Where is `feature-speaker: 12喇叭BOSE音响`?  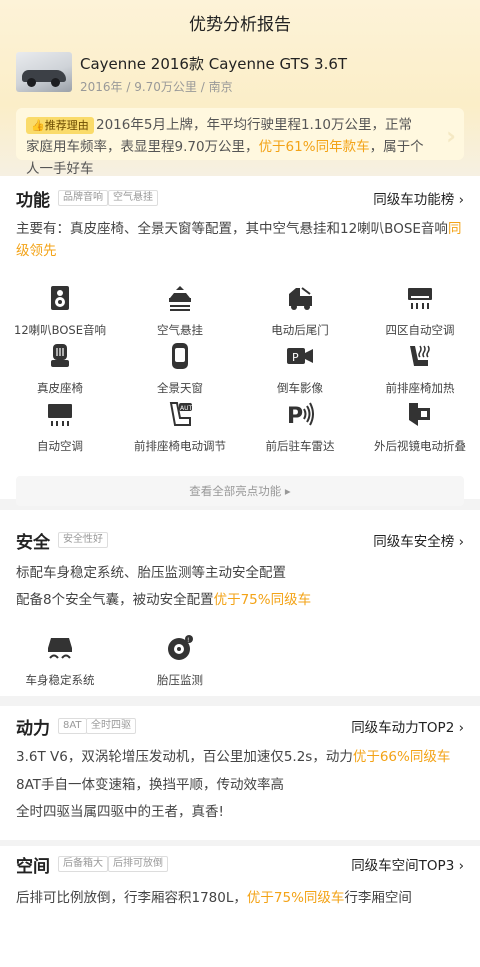 feature-speaker: 12喇叭BOSE音响 is located at coordinates (60, 311).